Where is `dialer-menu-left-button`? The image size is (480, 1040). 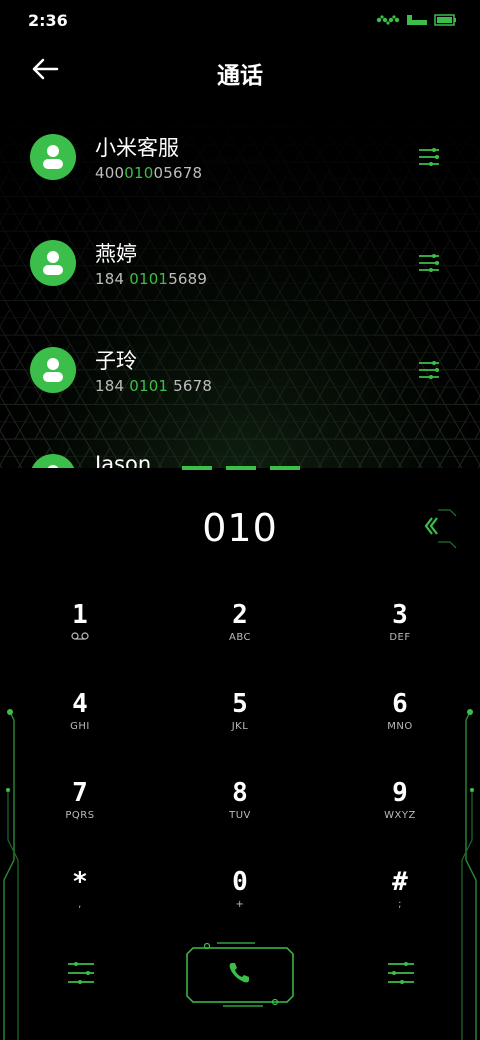 dialer-menu-left-button is located at coordinates (81, 973).